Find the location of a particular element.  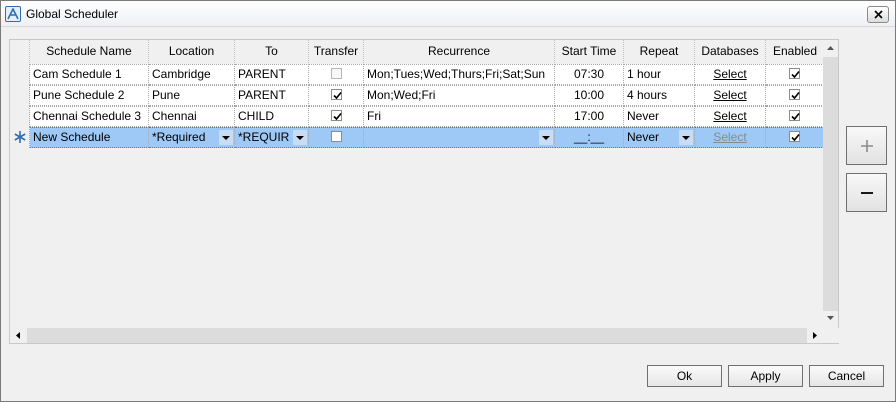

to-dropdown: *REQUIR is located at coordinates (272, 137).